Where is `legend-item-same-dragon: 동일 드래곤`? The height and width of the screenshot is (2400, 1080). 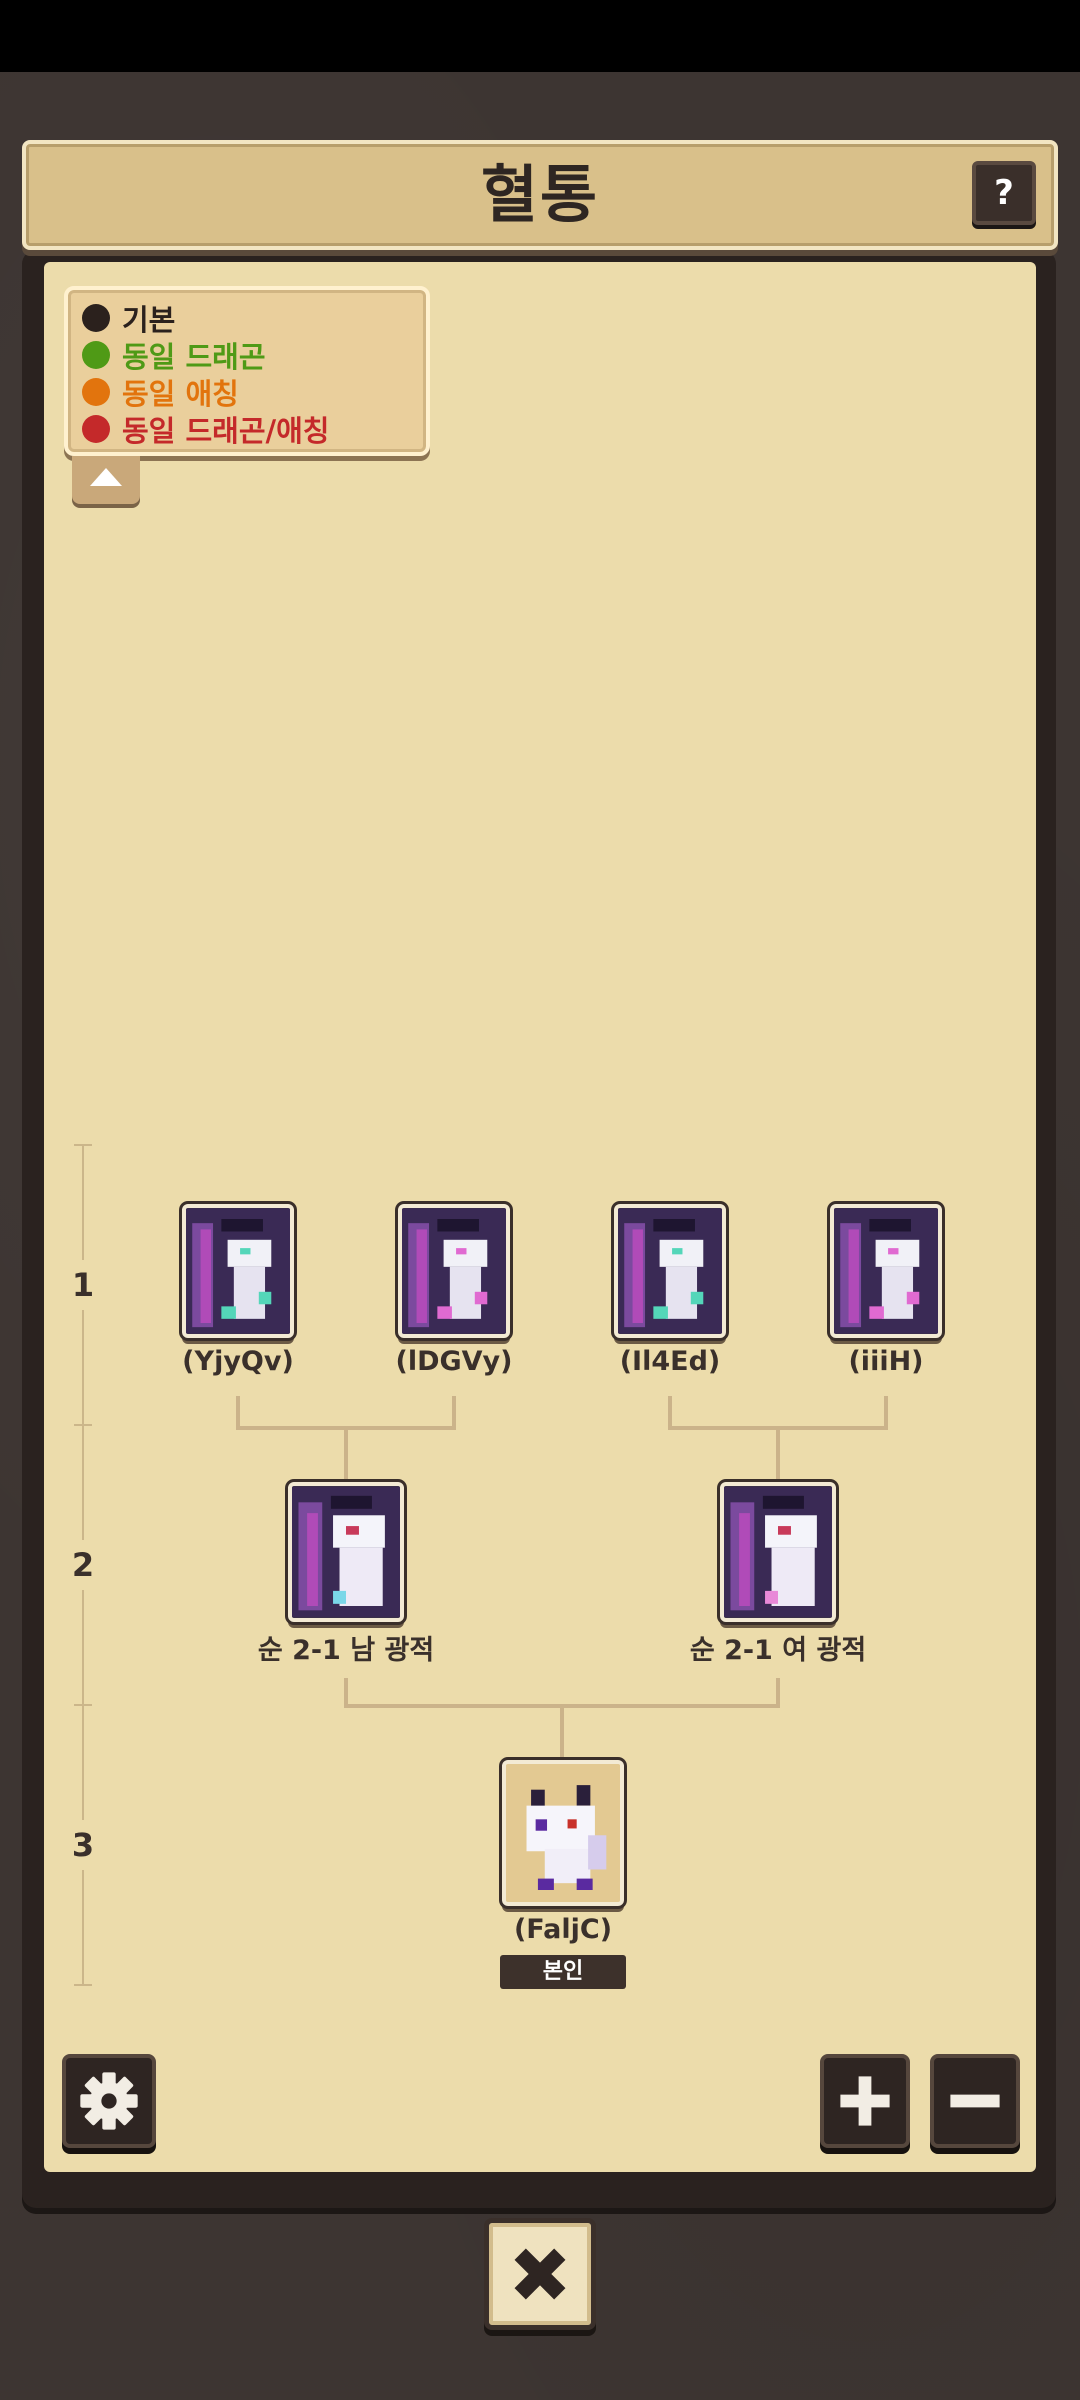 legend-item-same-dragon: 동일 드래곤 is located at coordinates (174, 355).